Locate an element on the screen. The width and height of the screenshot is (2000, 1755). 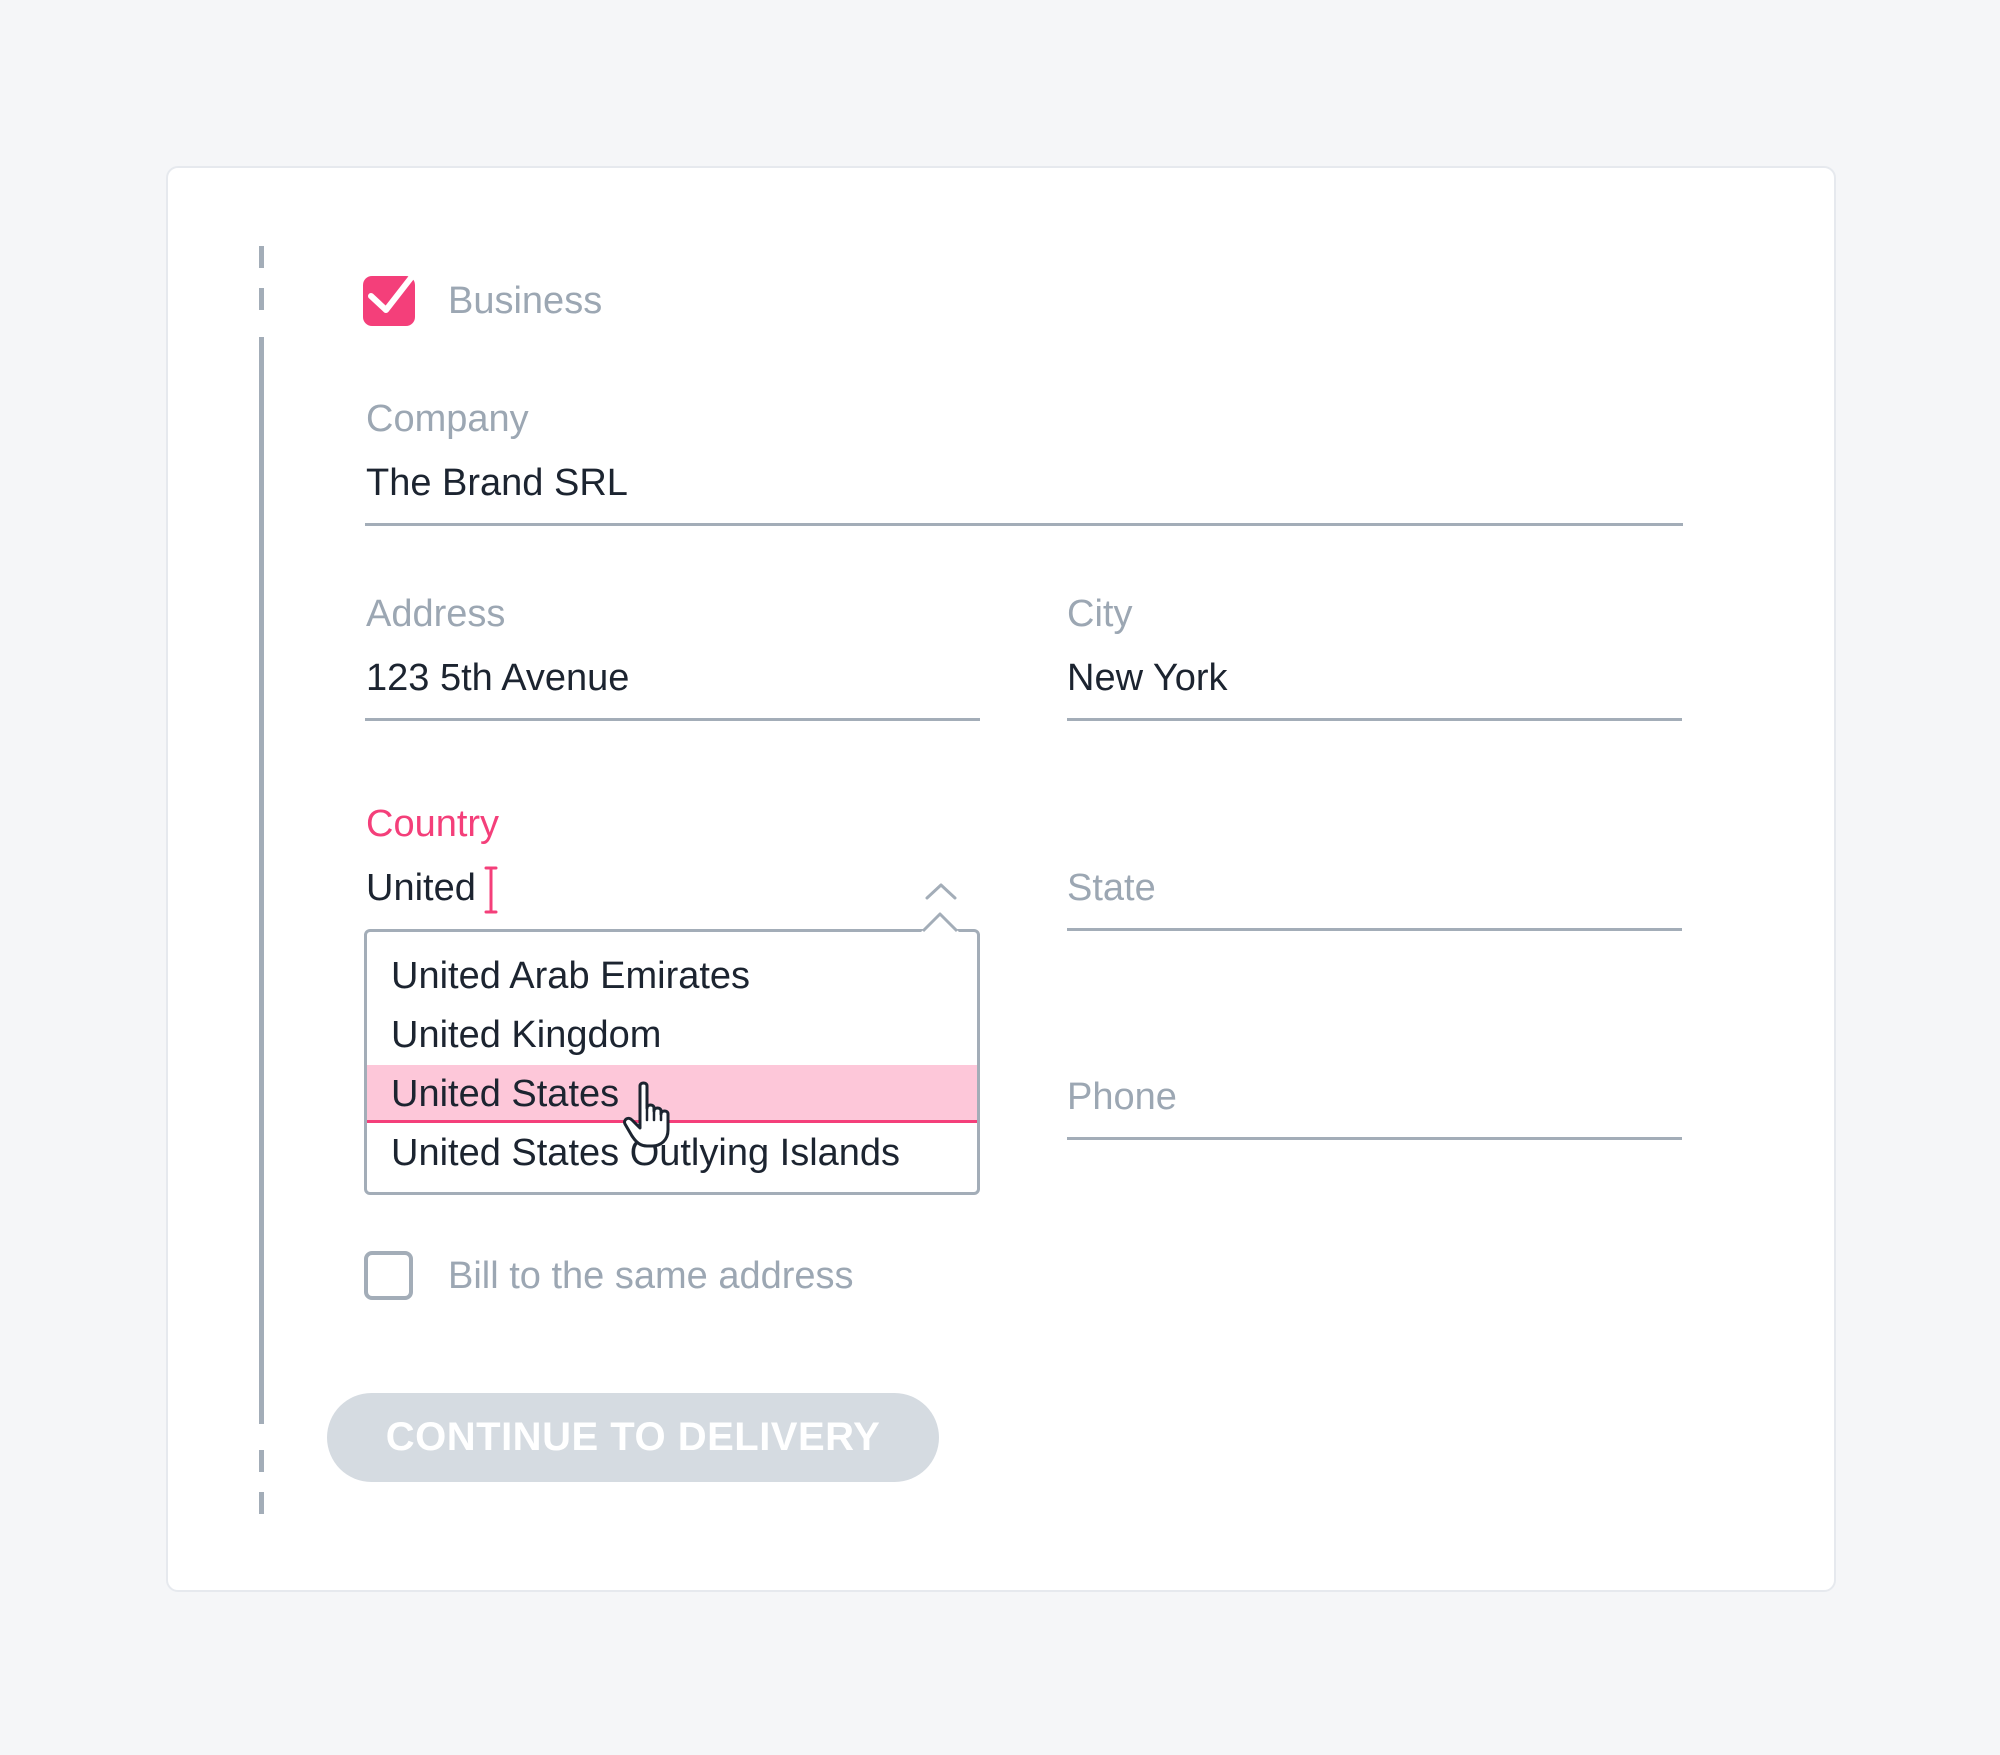
continue-to-delivery-button: CONTINUE TO DELIVERY is located at coordinates (633, 1437).